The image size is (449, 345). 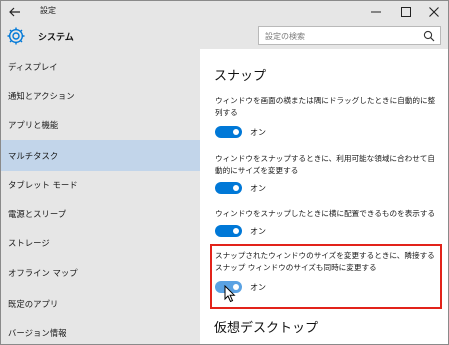 I want to click on sidebar-item-tablet-mode: タブレット モード, so click(x=100, y=185).